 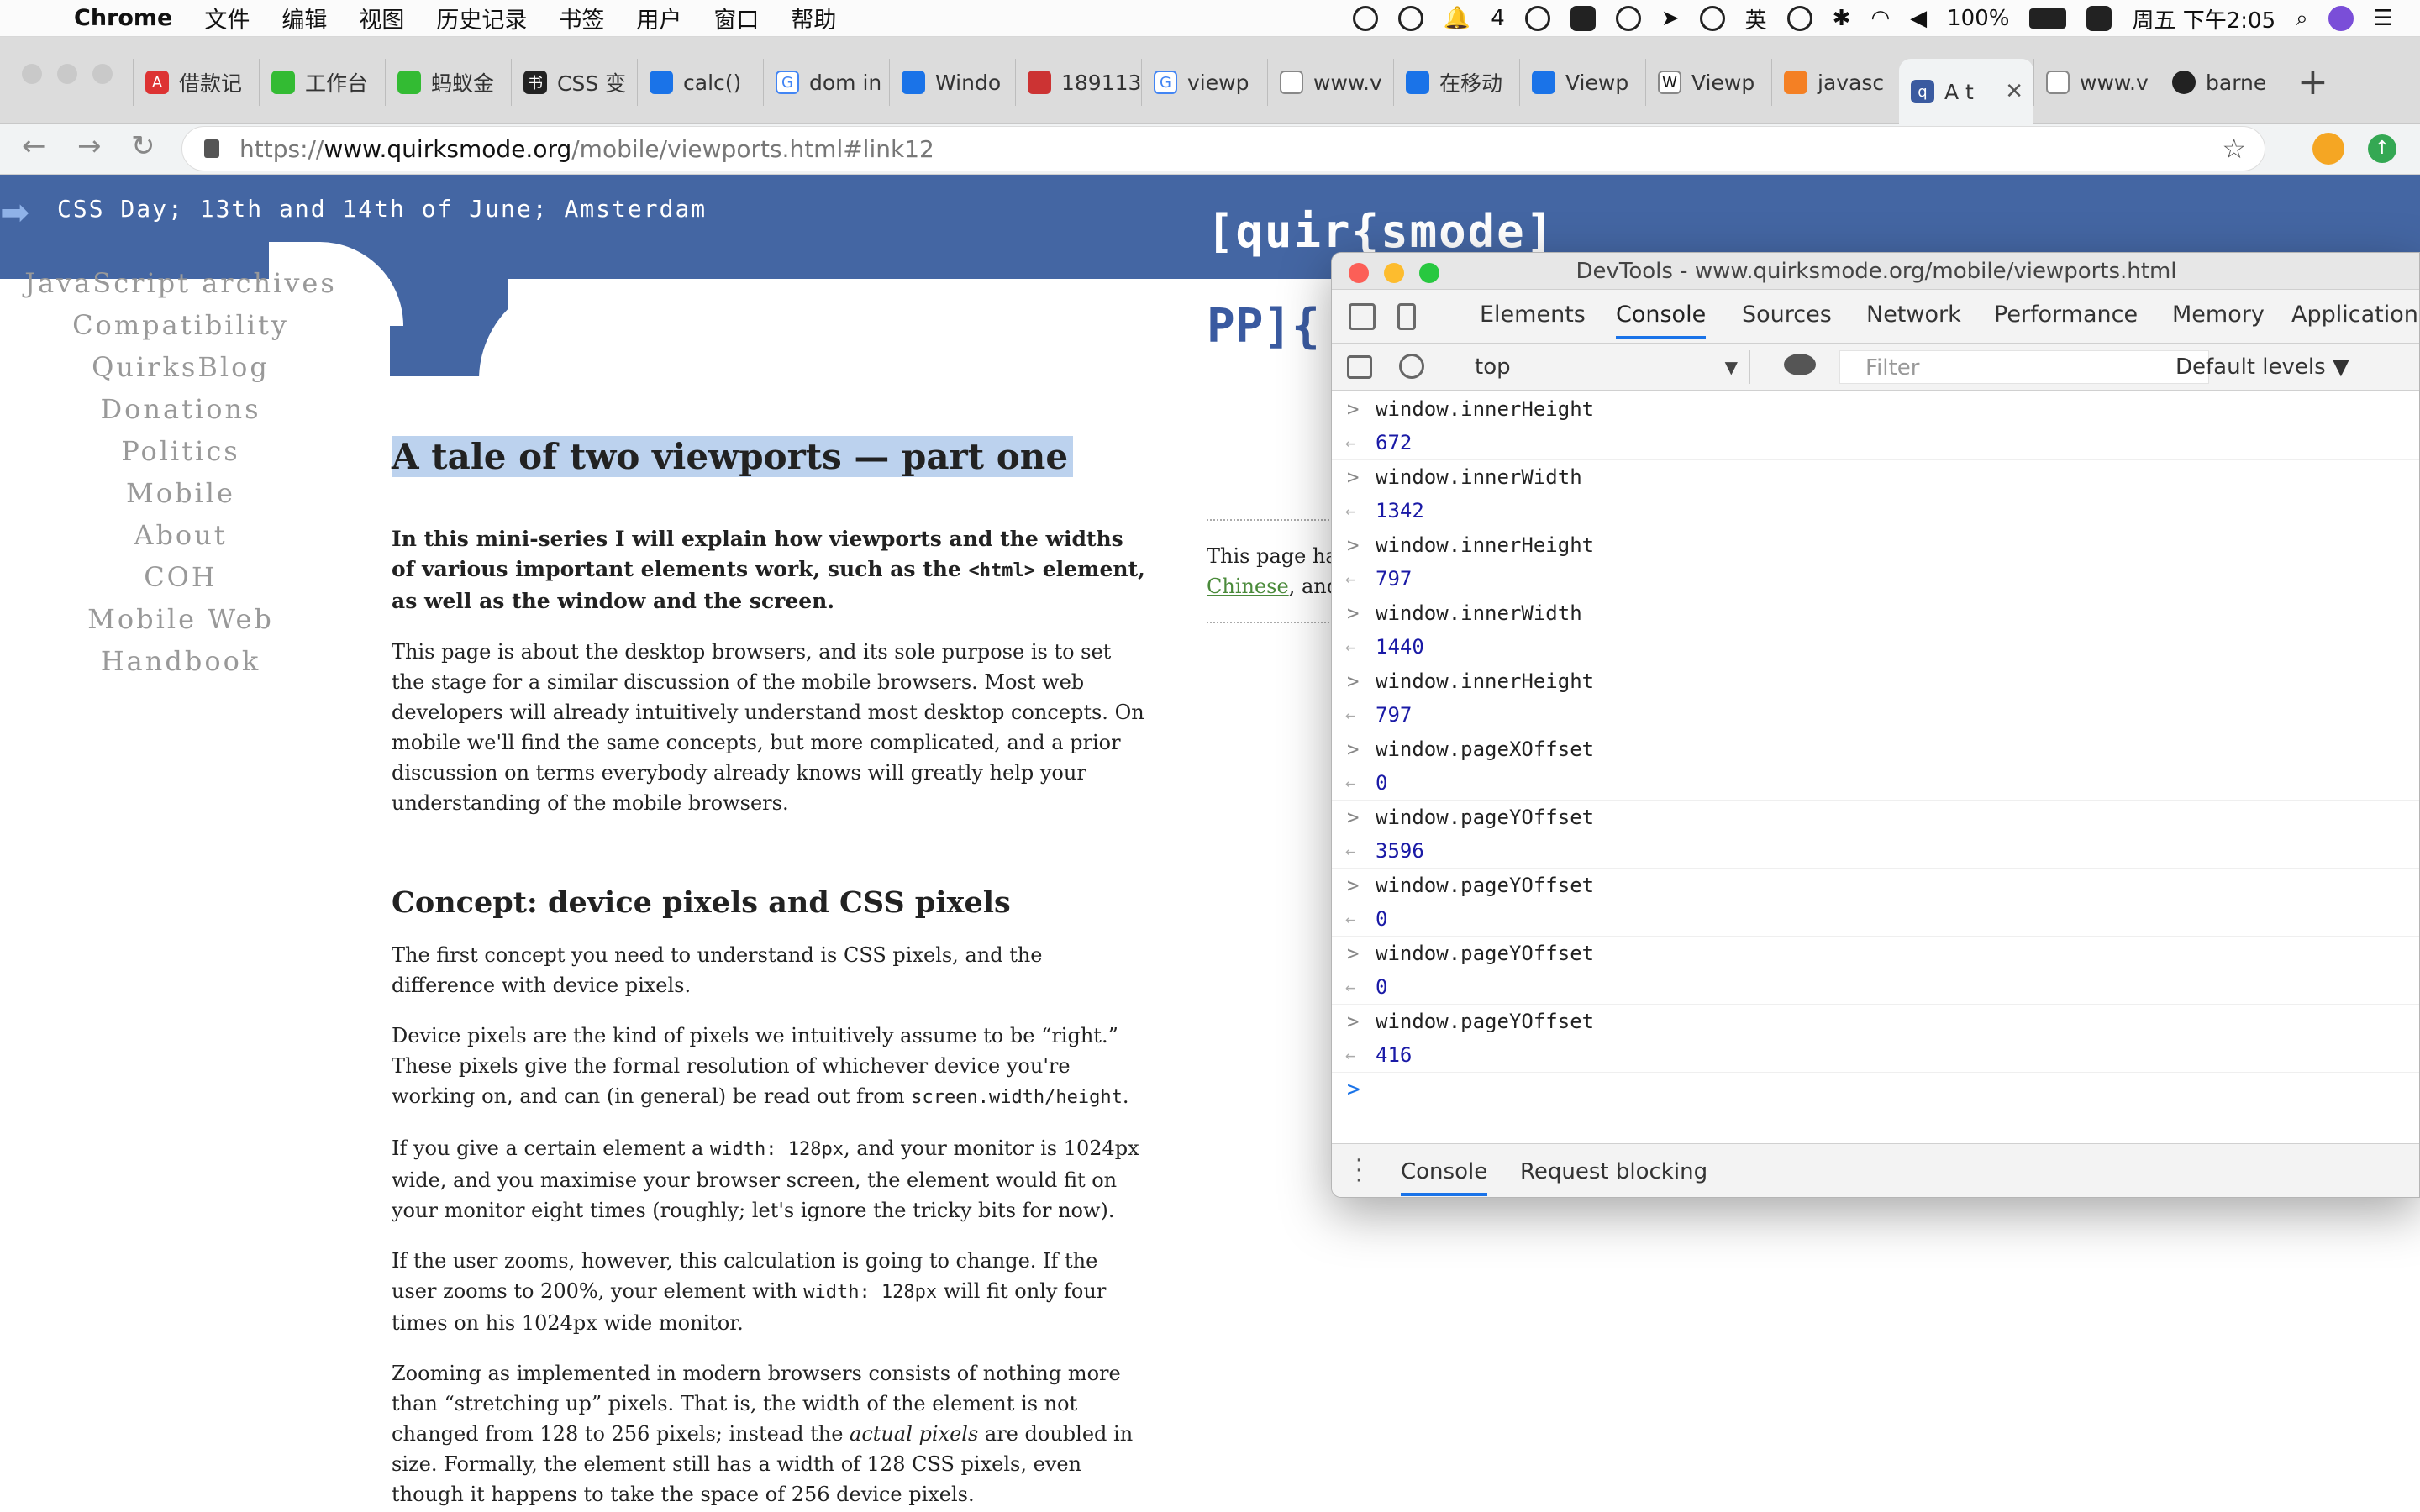 What do you see at coordinates (211, 148) in the screenshot?
I see `lock-icon` at bounding box center [211, 148].